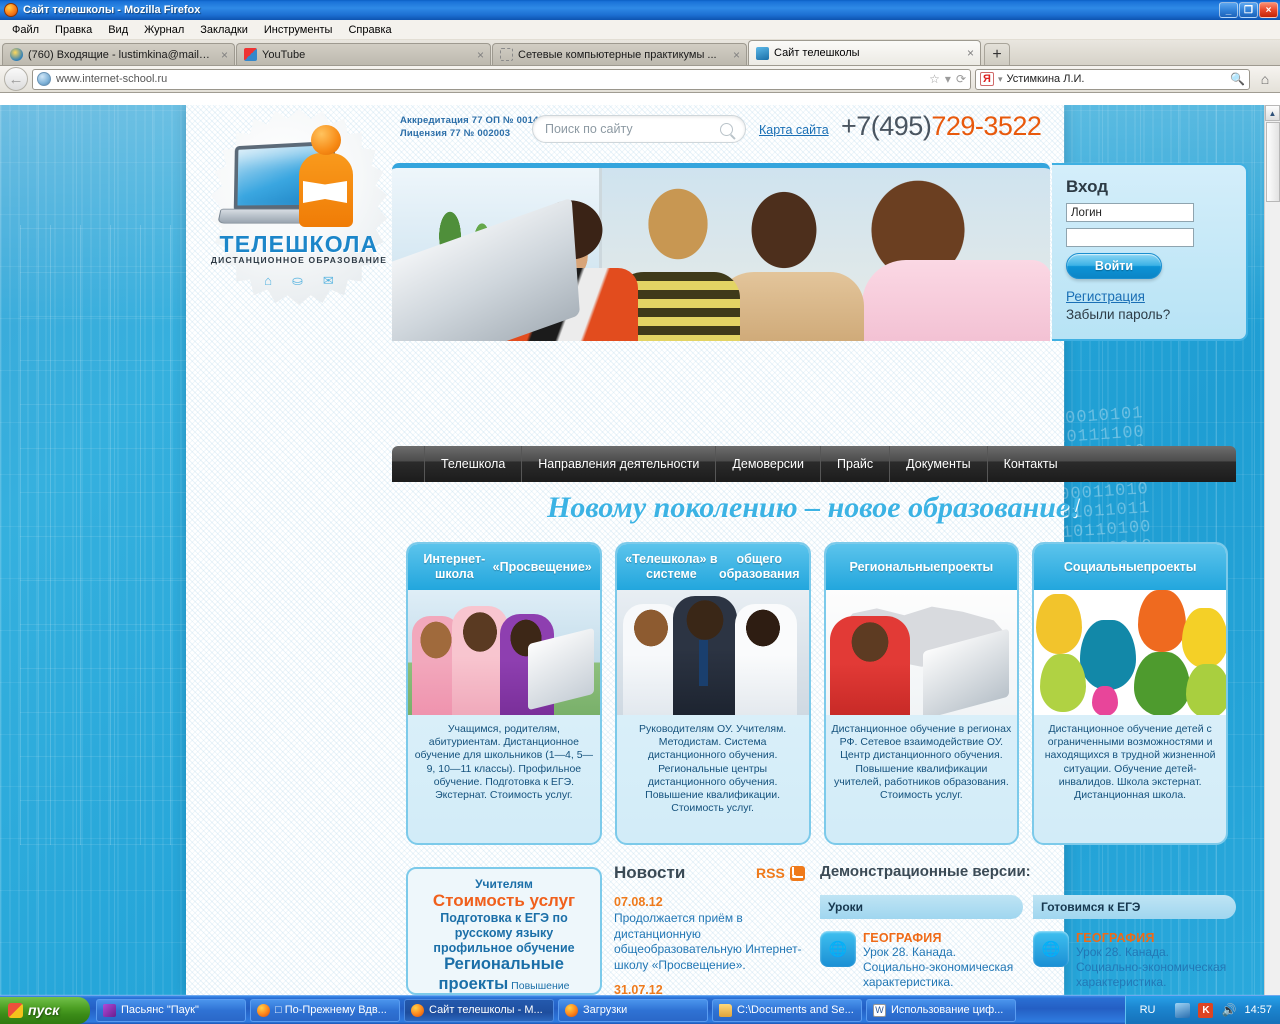 This screenshot has height=1024, width=1280. Describe the element at coordinates (474, 984) in the screenshot. I see `tag-projects: проекты` at that location.